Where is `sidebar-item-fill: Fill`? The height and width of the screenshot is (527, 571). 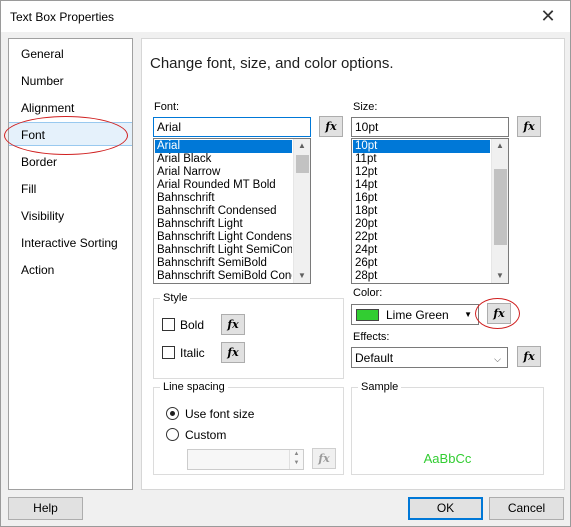 sidebar-item-fill: Fill is located at coordinates (28, 189).